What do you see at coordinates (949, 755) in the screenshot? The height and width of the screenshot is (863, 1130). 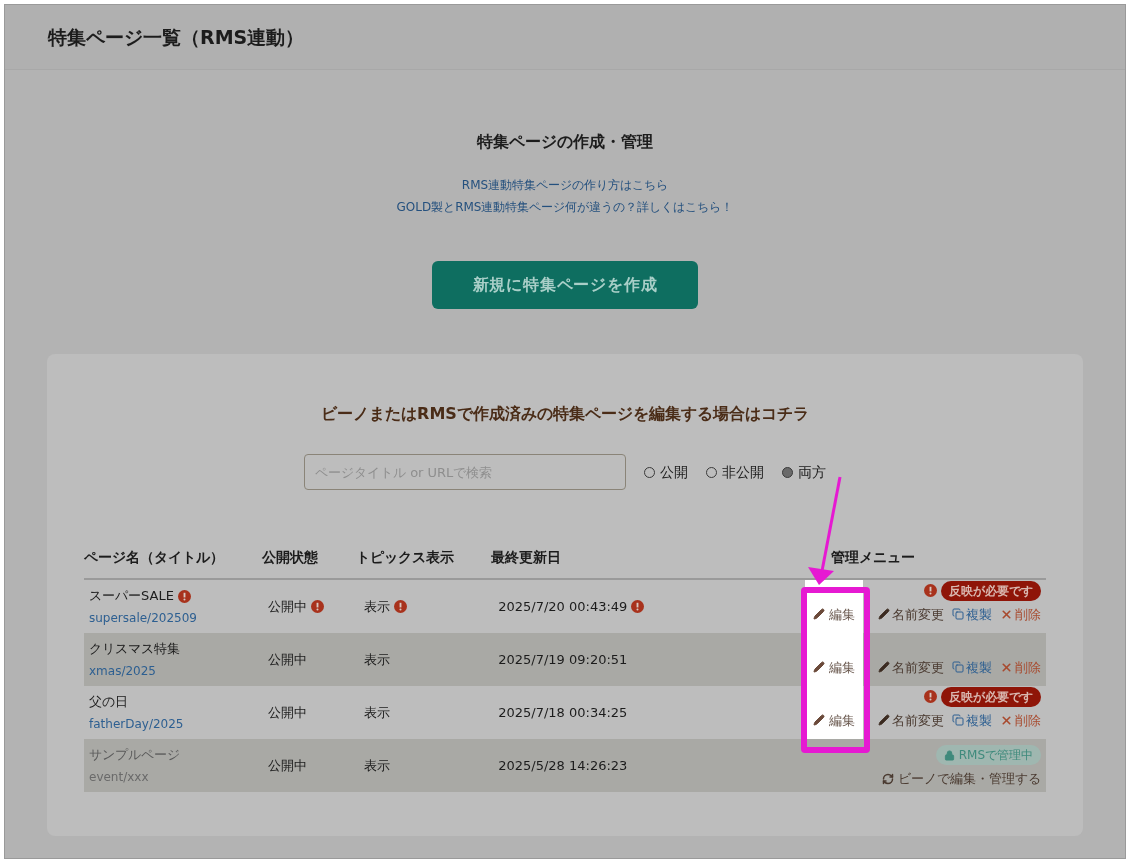 I see `lock-icon` at bounding box center [949, 755].